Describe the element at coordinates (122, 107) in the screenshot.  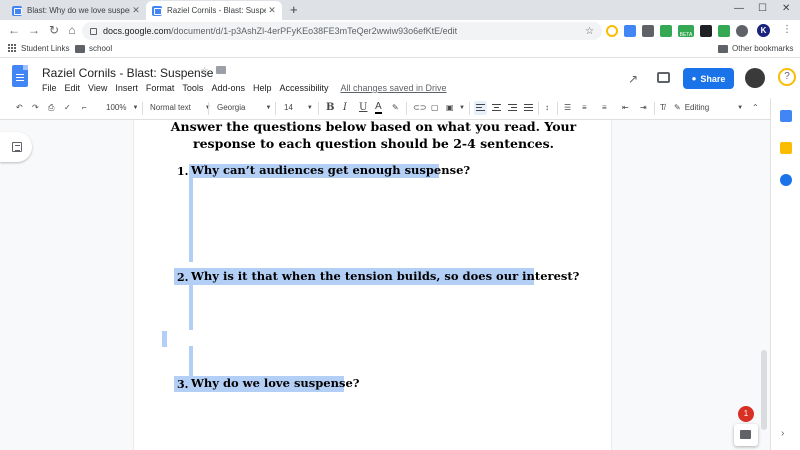
I see `zoom-select: 100% ▼` at that location.